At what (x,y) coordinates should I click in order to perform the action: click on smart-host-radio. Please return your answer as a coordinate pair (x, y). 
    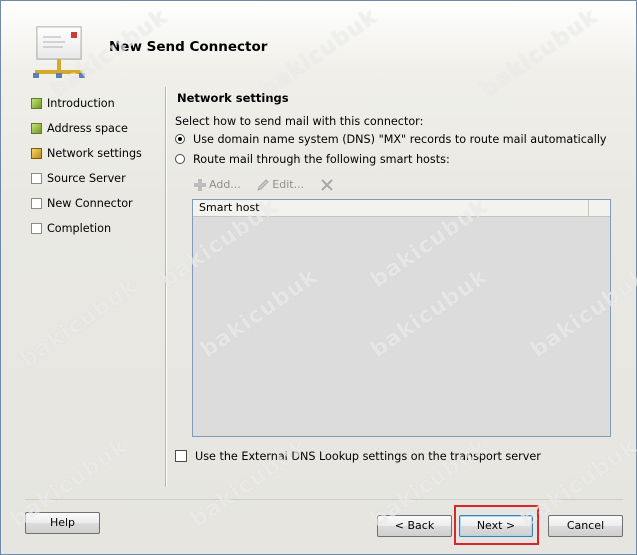
    Looking at the image, I should click on (180, 159).